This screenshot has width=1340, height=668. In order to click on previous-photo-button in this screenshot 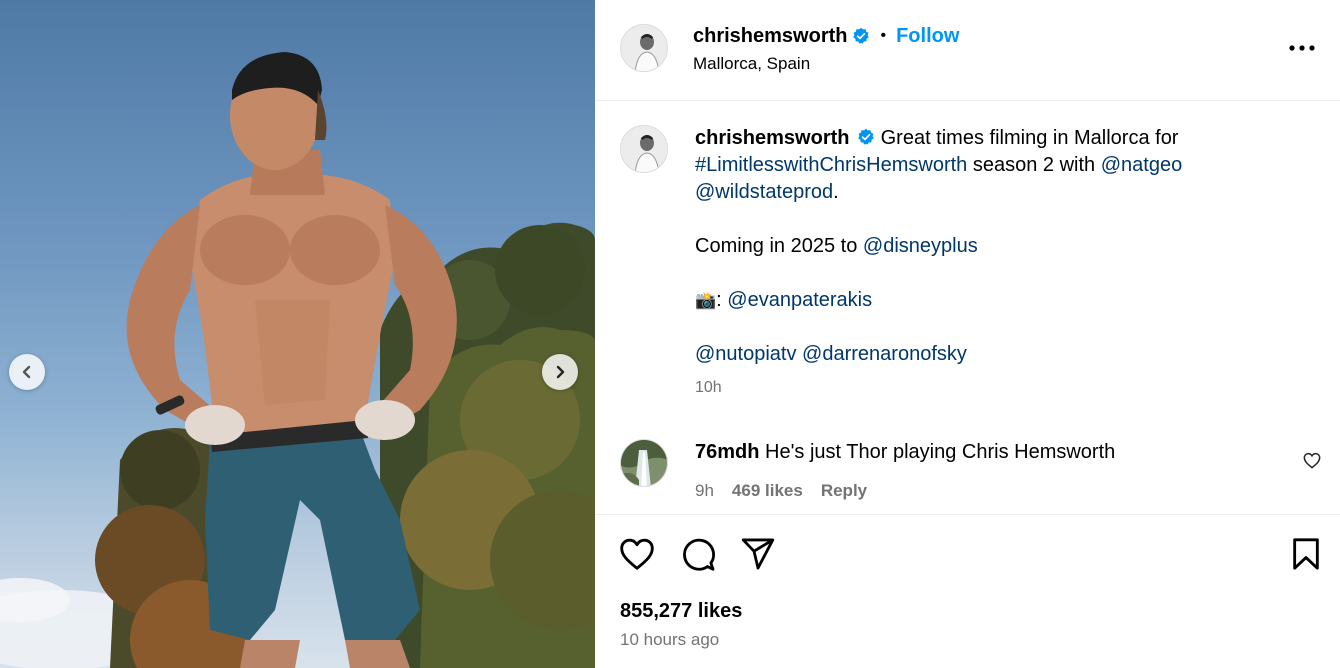, I will do `click(27, 372)`.